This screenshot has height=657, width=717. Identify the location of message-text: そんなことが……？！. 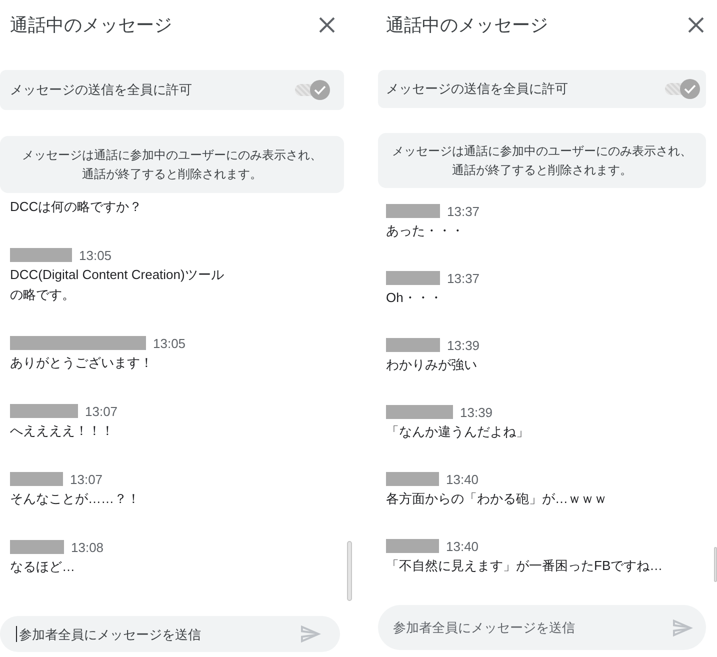
(75, 499).